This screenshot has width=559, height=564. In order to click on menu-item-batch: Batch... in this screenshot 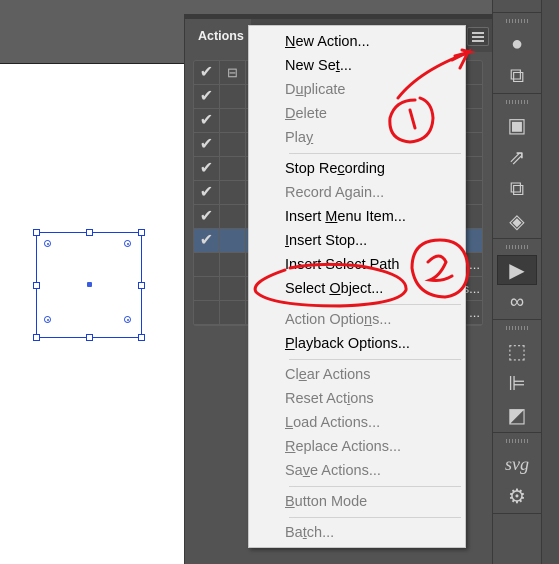, I will do `click(310, 533)`.